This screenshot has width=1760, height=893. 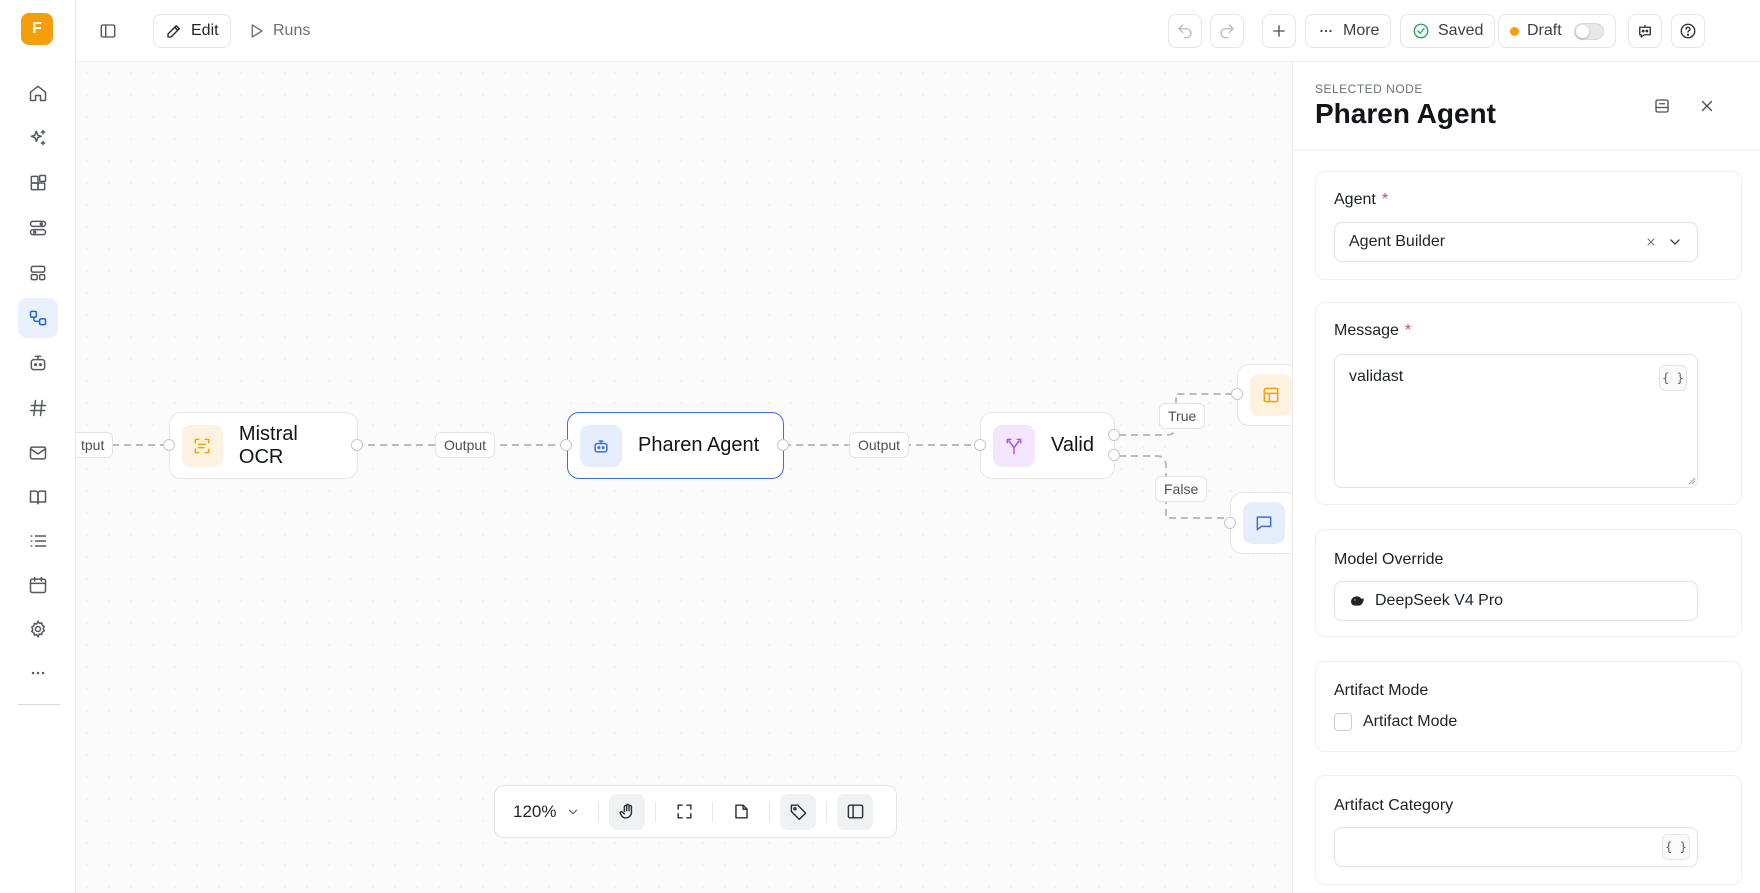 What do you see at coordinates (38, 585) in the screenshot?
I see `calendar-icon` at bounding box center [38, 585].